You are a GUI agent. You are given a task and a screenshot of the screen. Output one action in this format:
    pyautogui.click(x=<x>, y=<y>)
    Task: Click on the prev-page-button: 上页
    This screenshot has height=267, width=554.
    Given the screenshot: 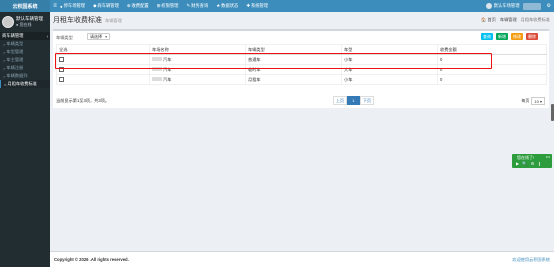 What is the action you would take?
    pyautogui.click(x=340, y=100)
    